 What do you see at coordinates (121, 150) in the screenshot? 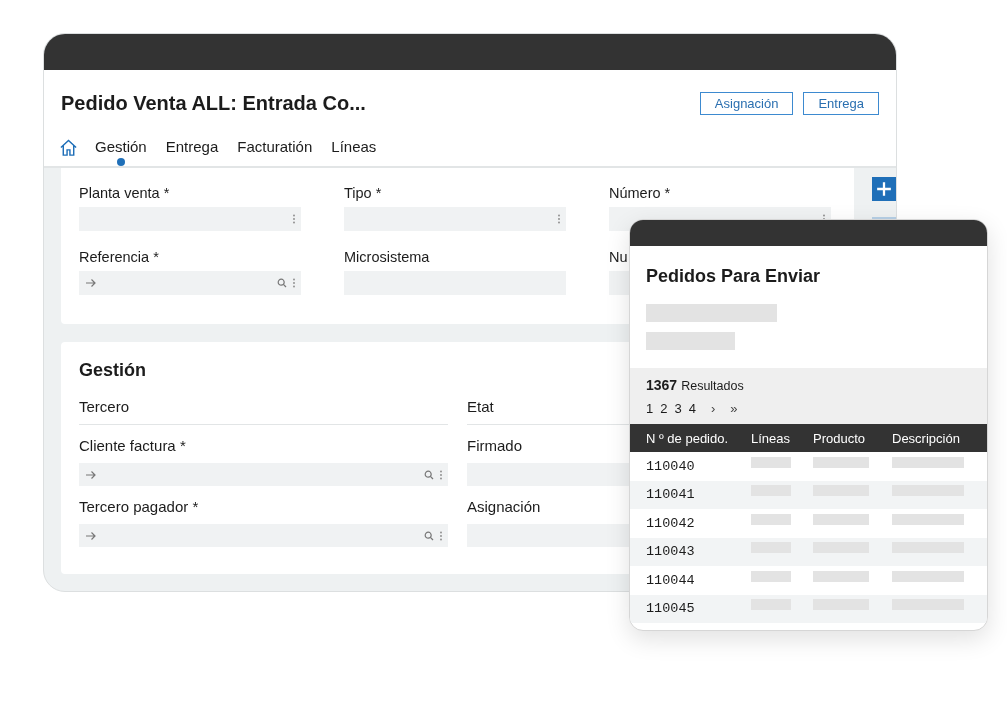
I see `tab: Gestión` at bounding box center [121, 150].